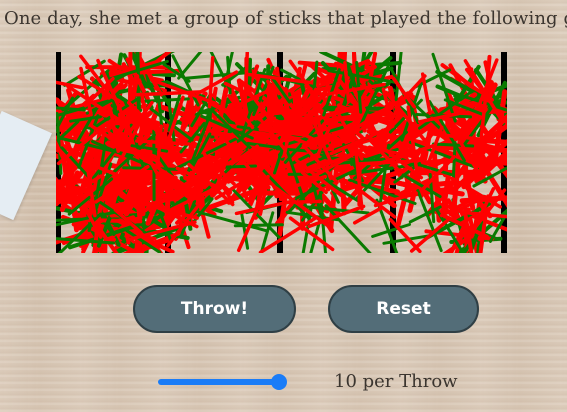  What do you see at coordinates (403, 309) in the screenshot?
I see `reset-button: Reset` at bounding box center [403, 309].